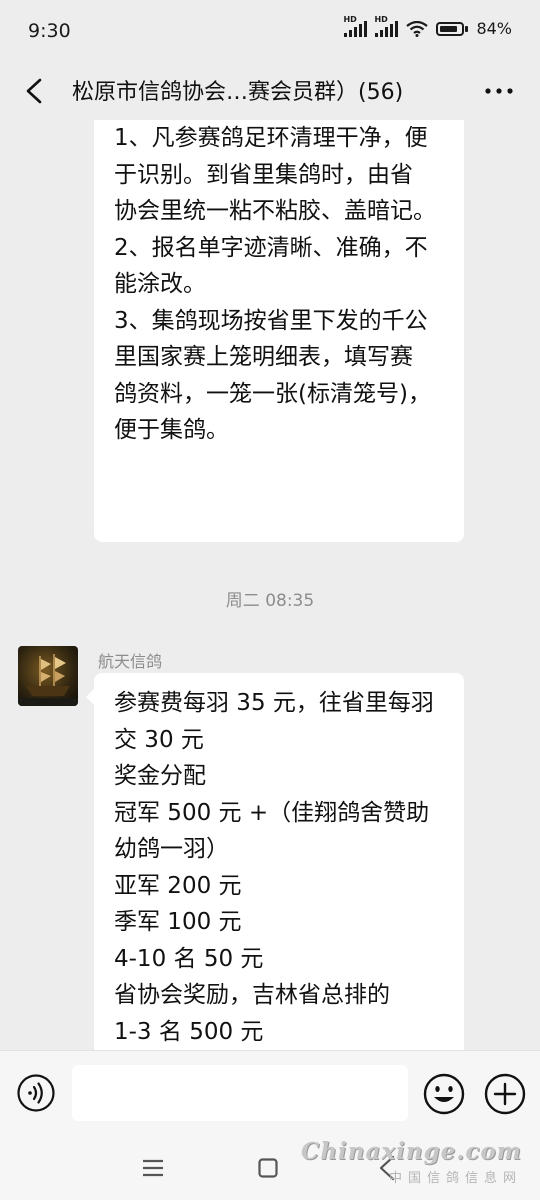  I want to click on message-line: 协会里统一粘不粘胶、盖暗记。, so click(275, 211).